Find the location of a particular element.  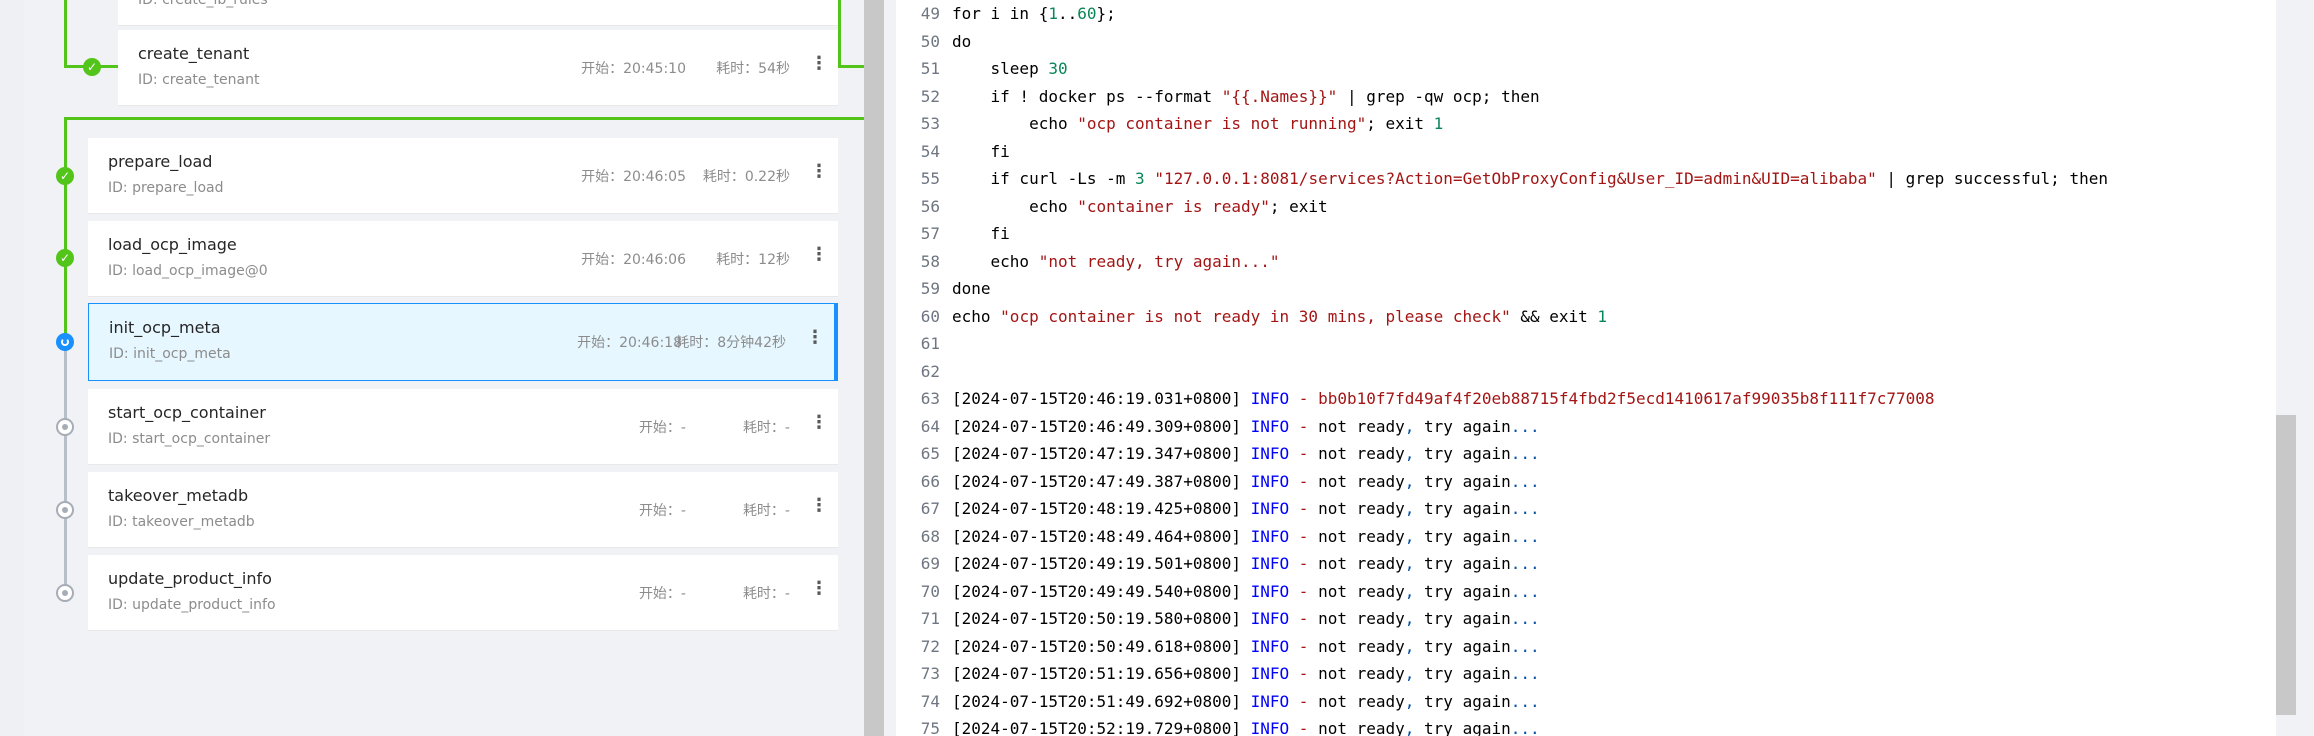

task-start-ocp-container: start_ocp_container ID is located at coordinates (463, 427).